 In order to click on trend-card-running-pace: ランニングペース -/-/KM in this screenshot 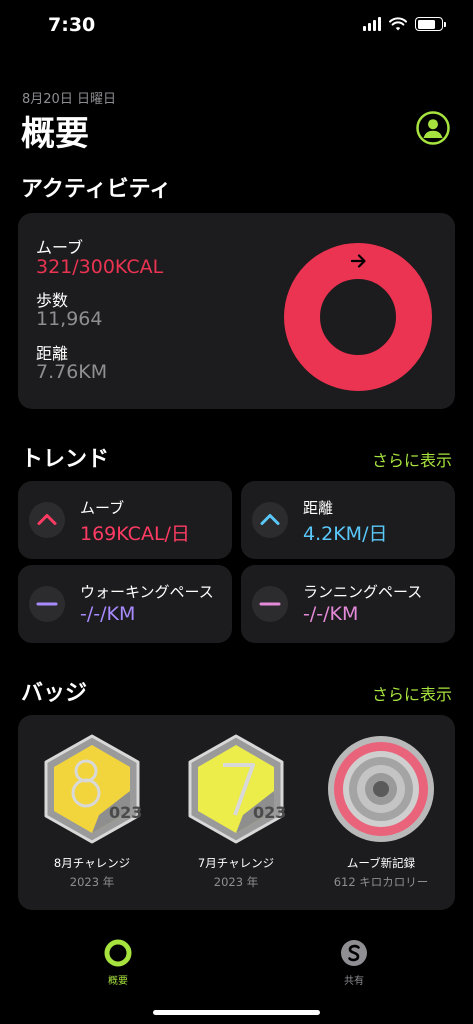, I will do `click(348, 604)`.